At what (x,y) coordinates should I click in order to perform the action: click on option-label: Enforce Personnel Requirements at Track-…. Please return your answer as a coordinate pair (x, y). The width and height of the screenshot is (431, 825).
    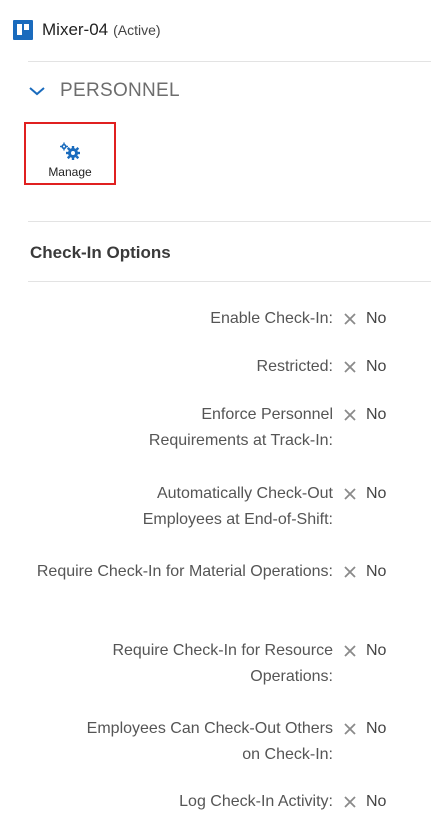
    Looking at the image, I should click on (240, 427).